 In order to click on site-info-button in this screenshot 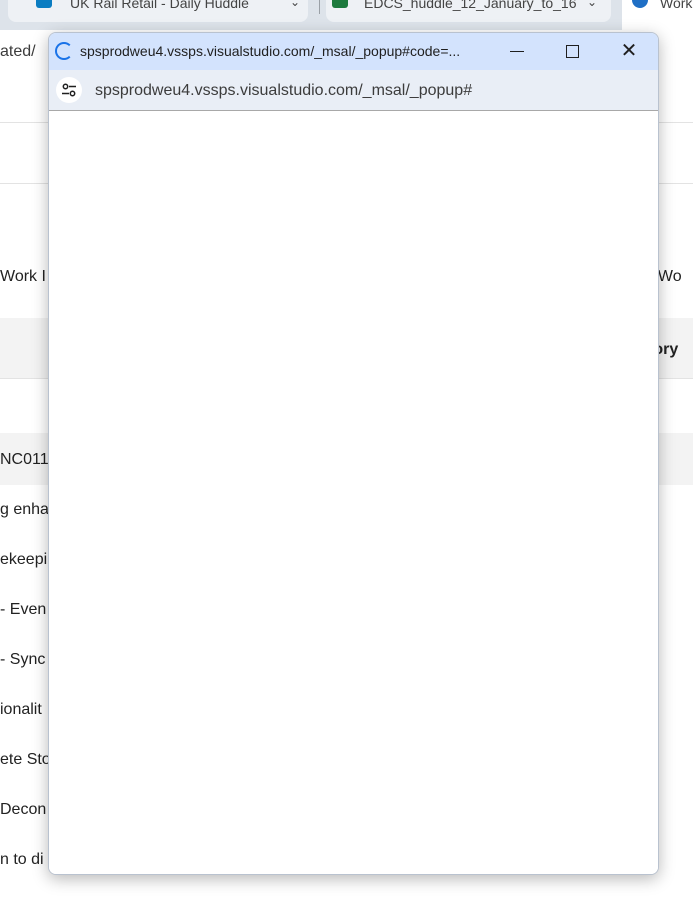, I will do `click(69, 90)`.